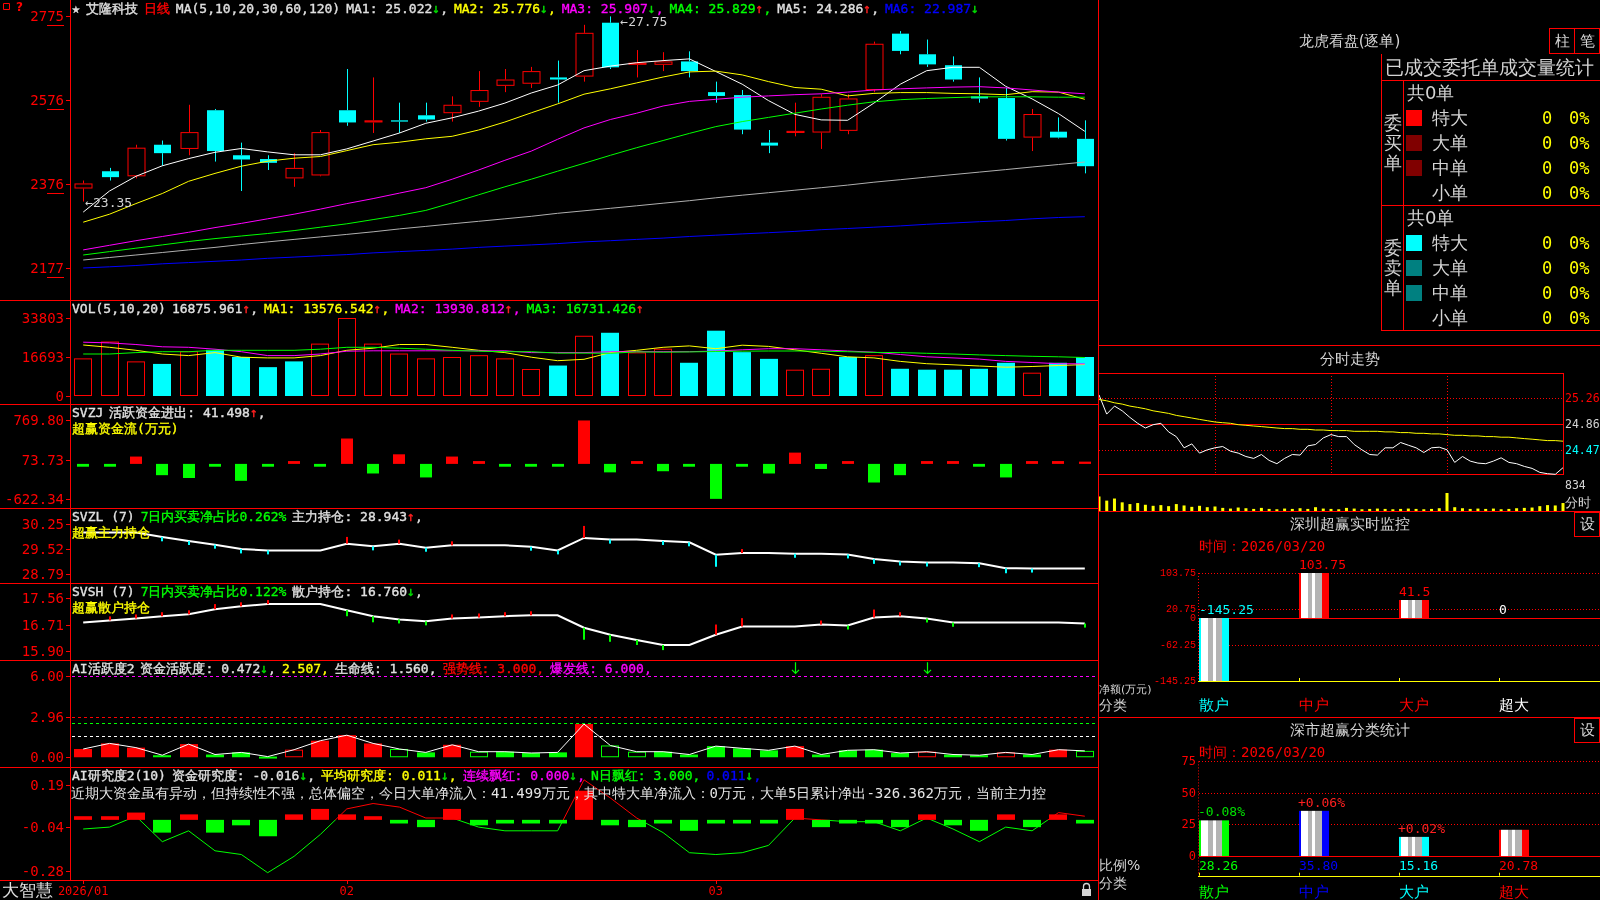 Image resolution: width=1600 pixels, height=900 pixels. I want to click on legend-text: 爆发线: 6.000,, so click(601, 669).